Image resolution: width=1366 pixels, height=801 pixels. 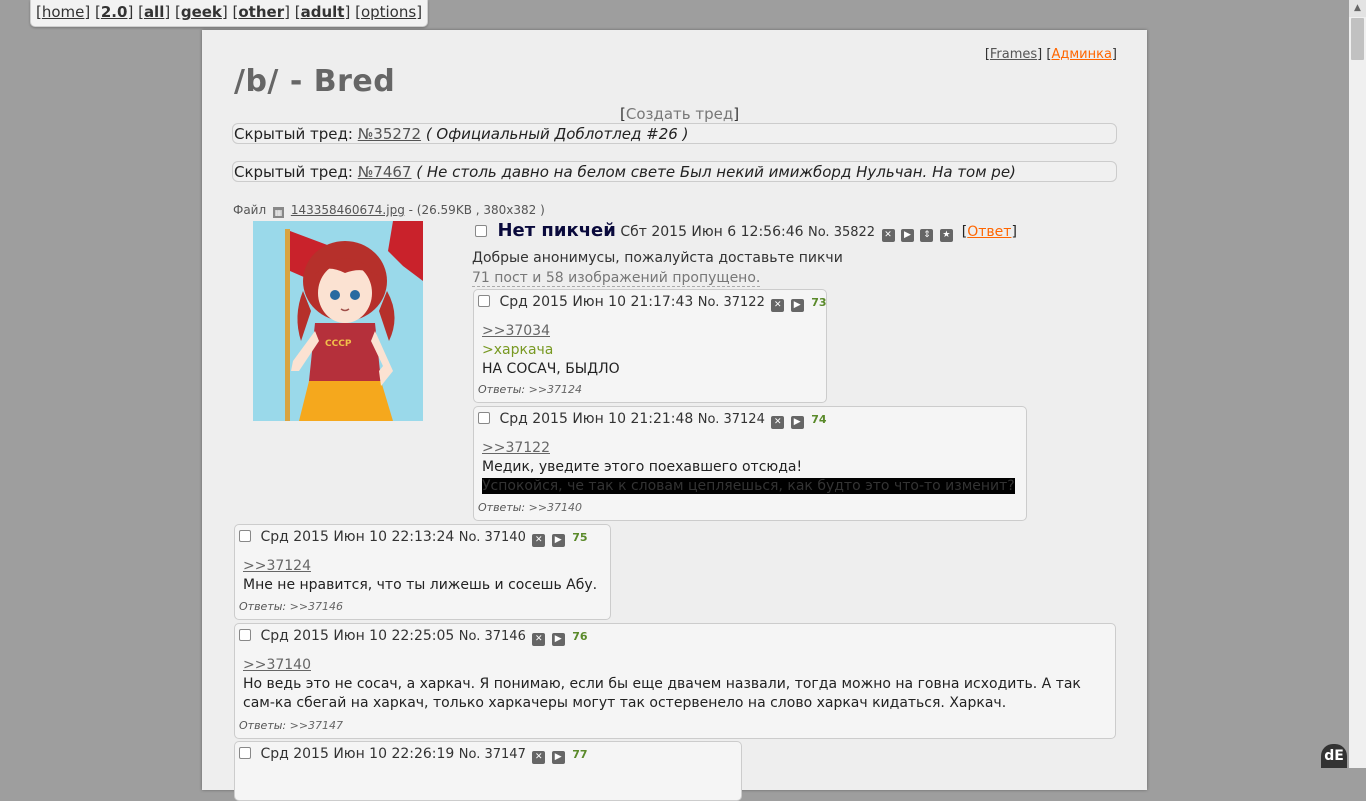 What do you see at coordinates (1357, 384) in the screenshot?
I see `vertical-scrollbar: ▲` at bounding box center [1357, 384].